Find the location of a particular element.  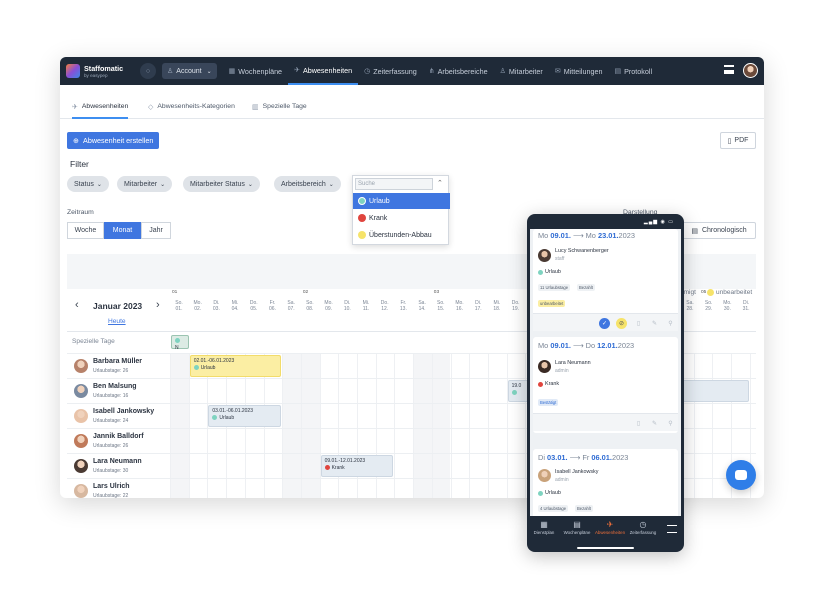

tab-kategorien: ◇ Abwesenheits-Kategorien is located at coordinates (191, 111).